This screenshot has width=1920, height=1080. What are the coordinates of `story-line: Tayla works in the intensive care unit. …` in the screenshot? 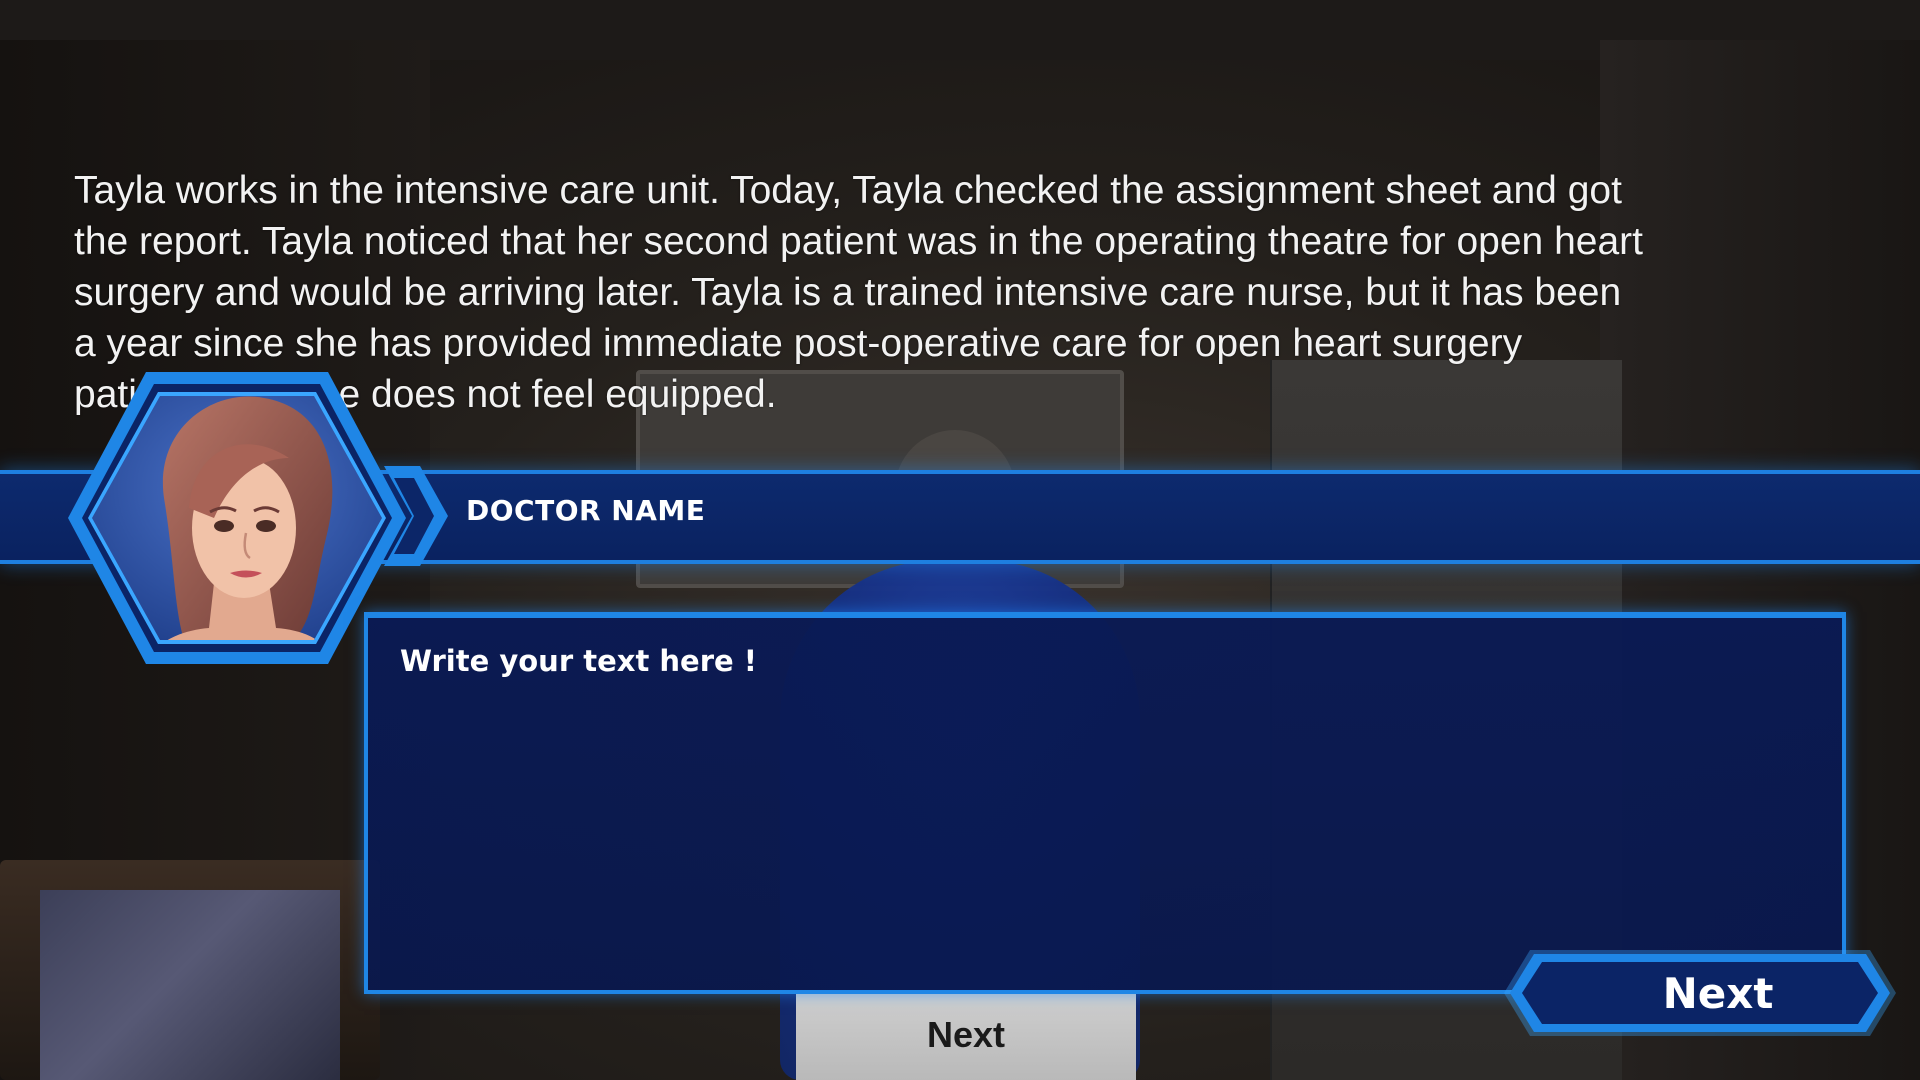 It's located at (848, 190).